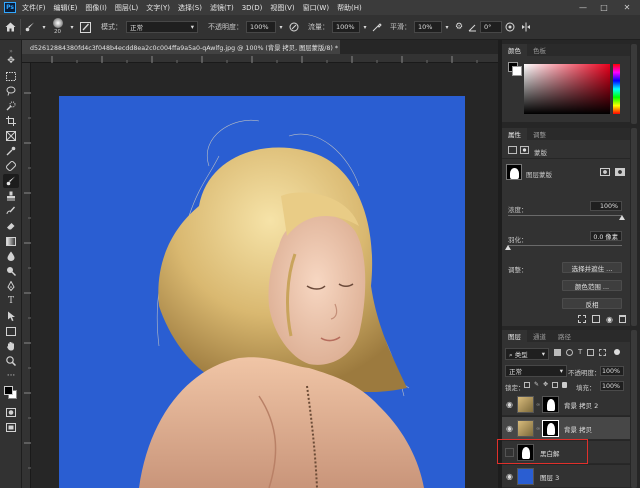 This screenshot has width=640, height=488. I want to click on filter-toggle-icon, so click(617, 352).